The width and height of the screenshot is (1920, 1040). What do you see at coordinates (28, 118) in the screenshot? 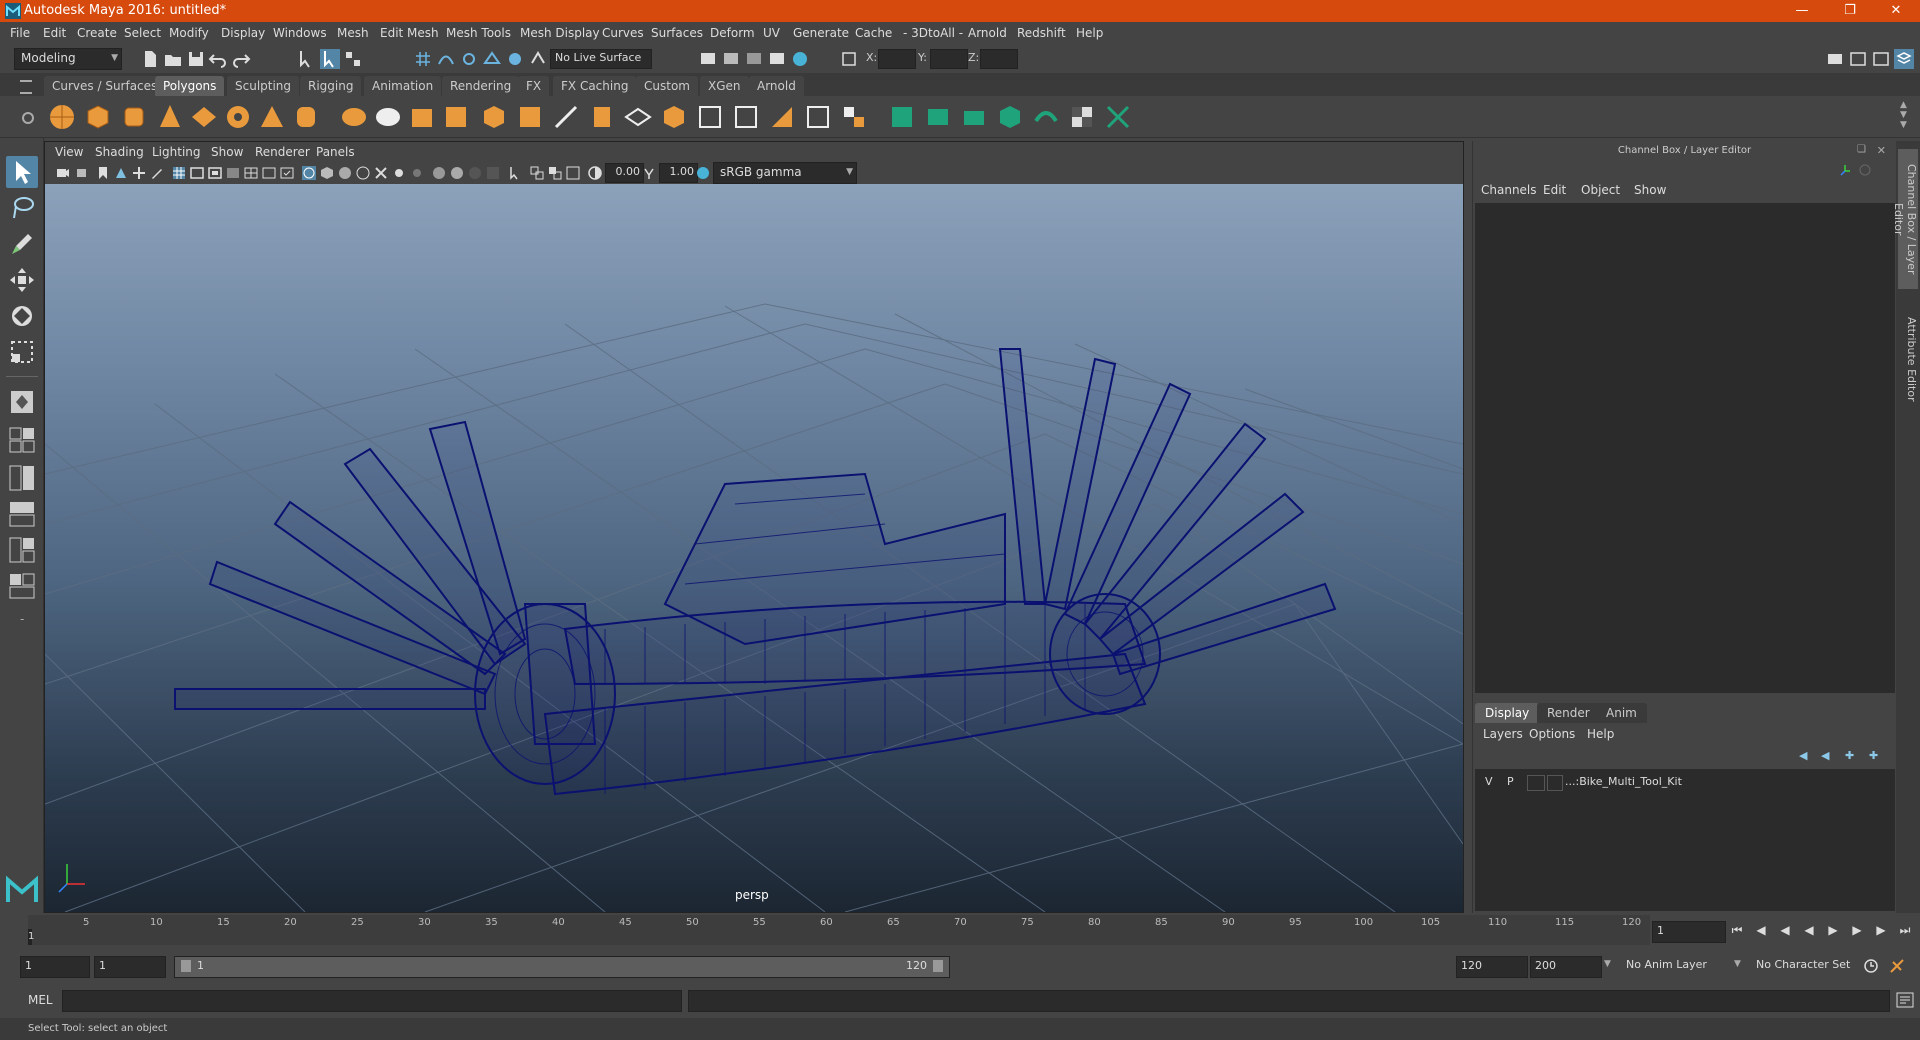
I see `shelf-settings-icon` at bounding box center [28, 118].